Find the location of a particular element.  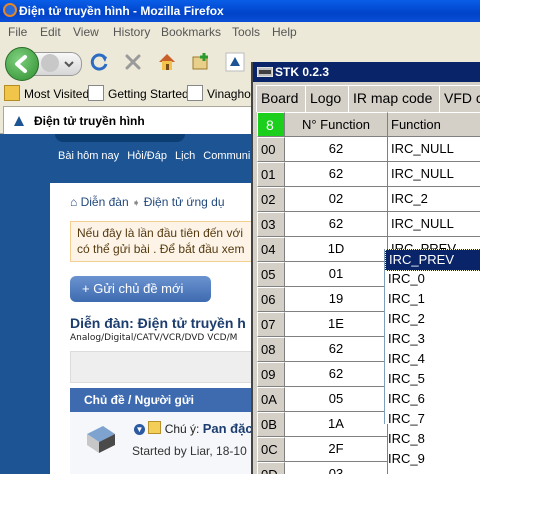

function-code-cell: 1E is located at coordinates (336, 324).